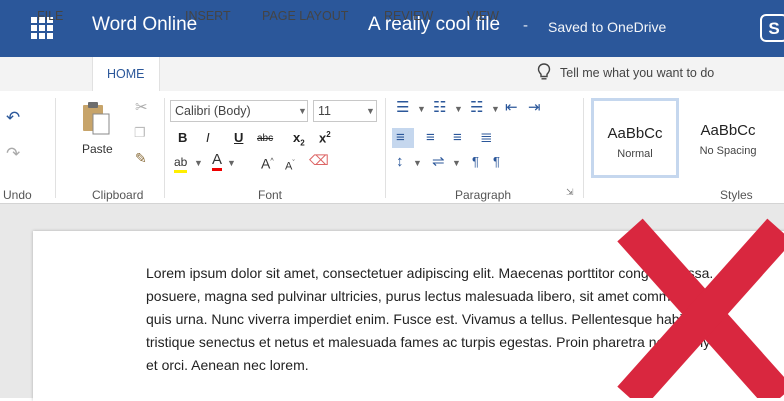 This screenshot has width=784, height=401. Describe the element at coordinates (13, 117) in the screenshot. I see `undo-icon: ↶` at that location.